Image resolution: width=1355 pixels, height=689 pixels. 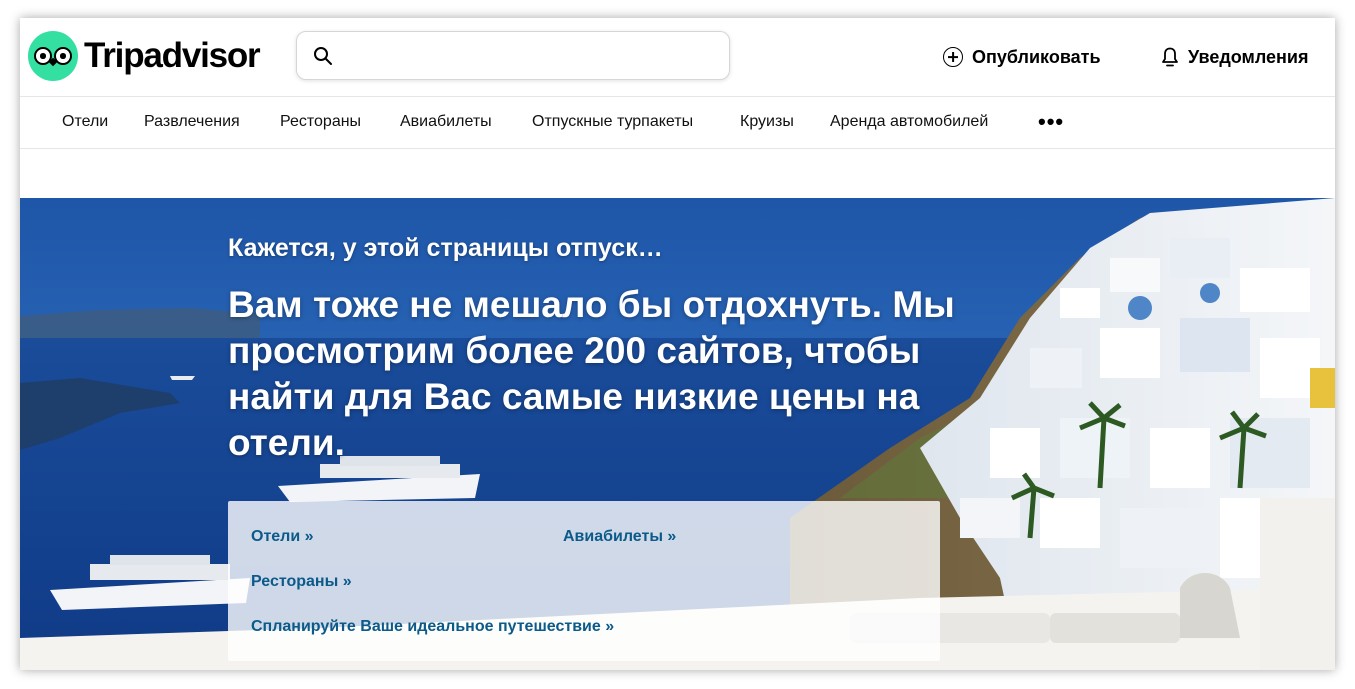 I want to click on more-dots-icon: •••, so click(x=1051, y=122).